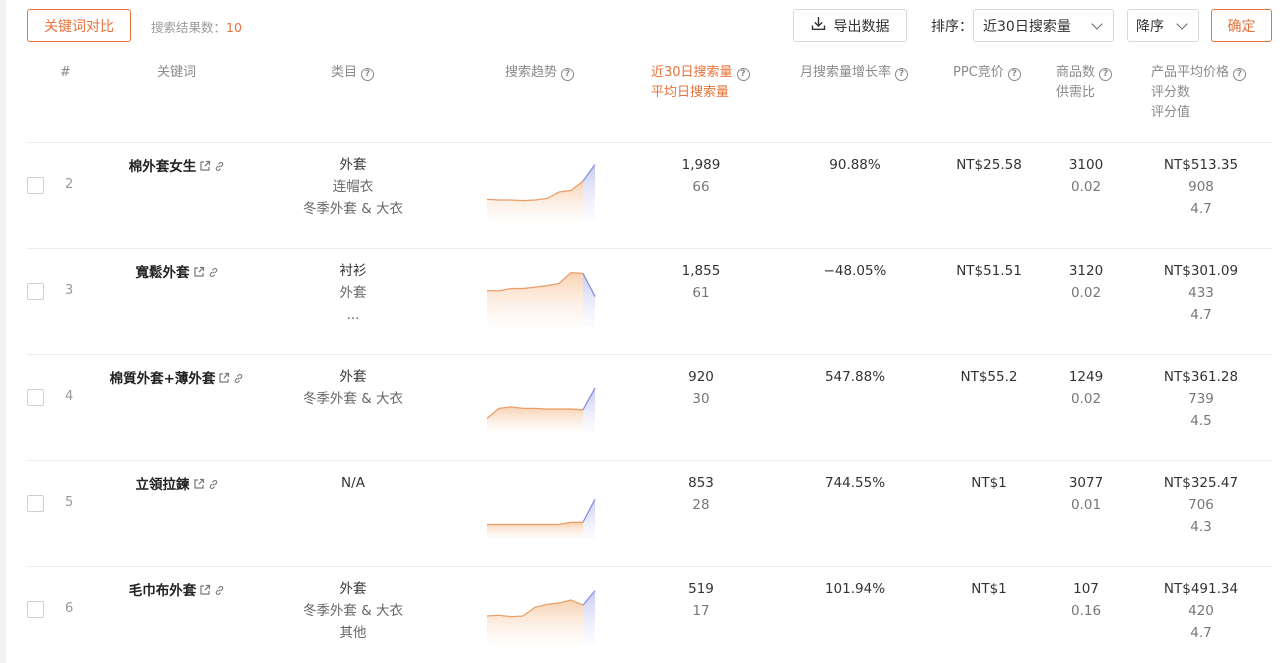 This screenshot has height=663, width=1280. I want to click on growth-rate: 101.94%, so click(855, 589).